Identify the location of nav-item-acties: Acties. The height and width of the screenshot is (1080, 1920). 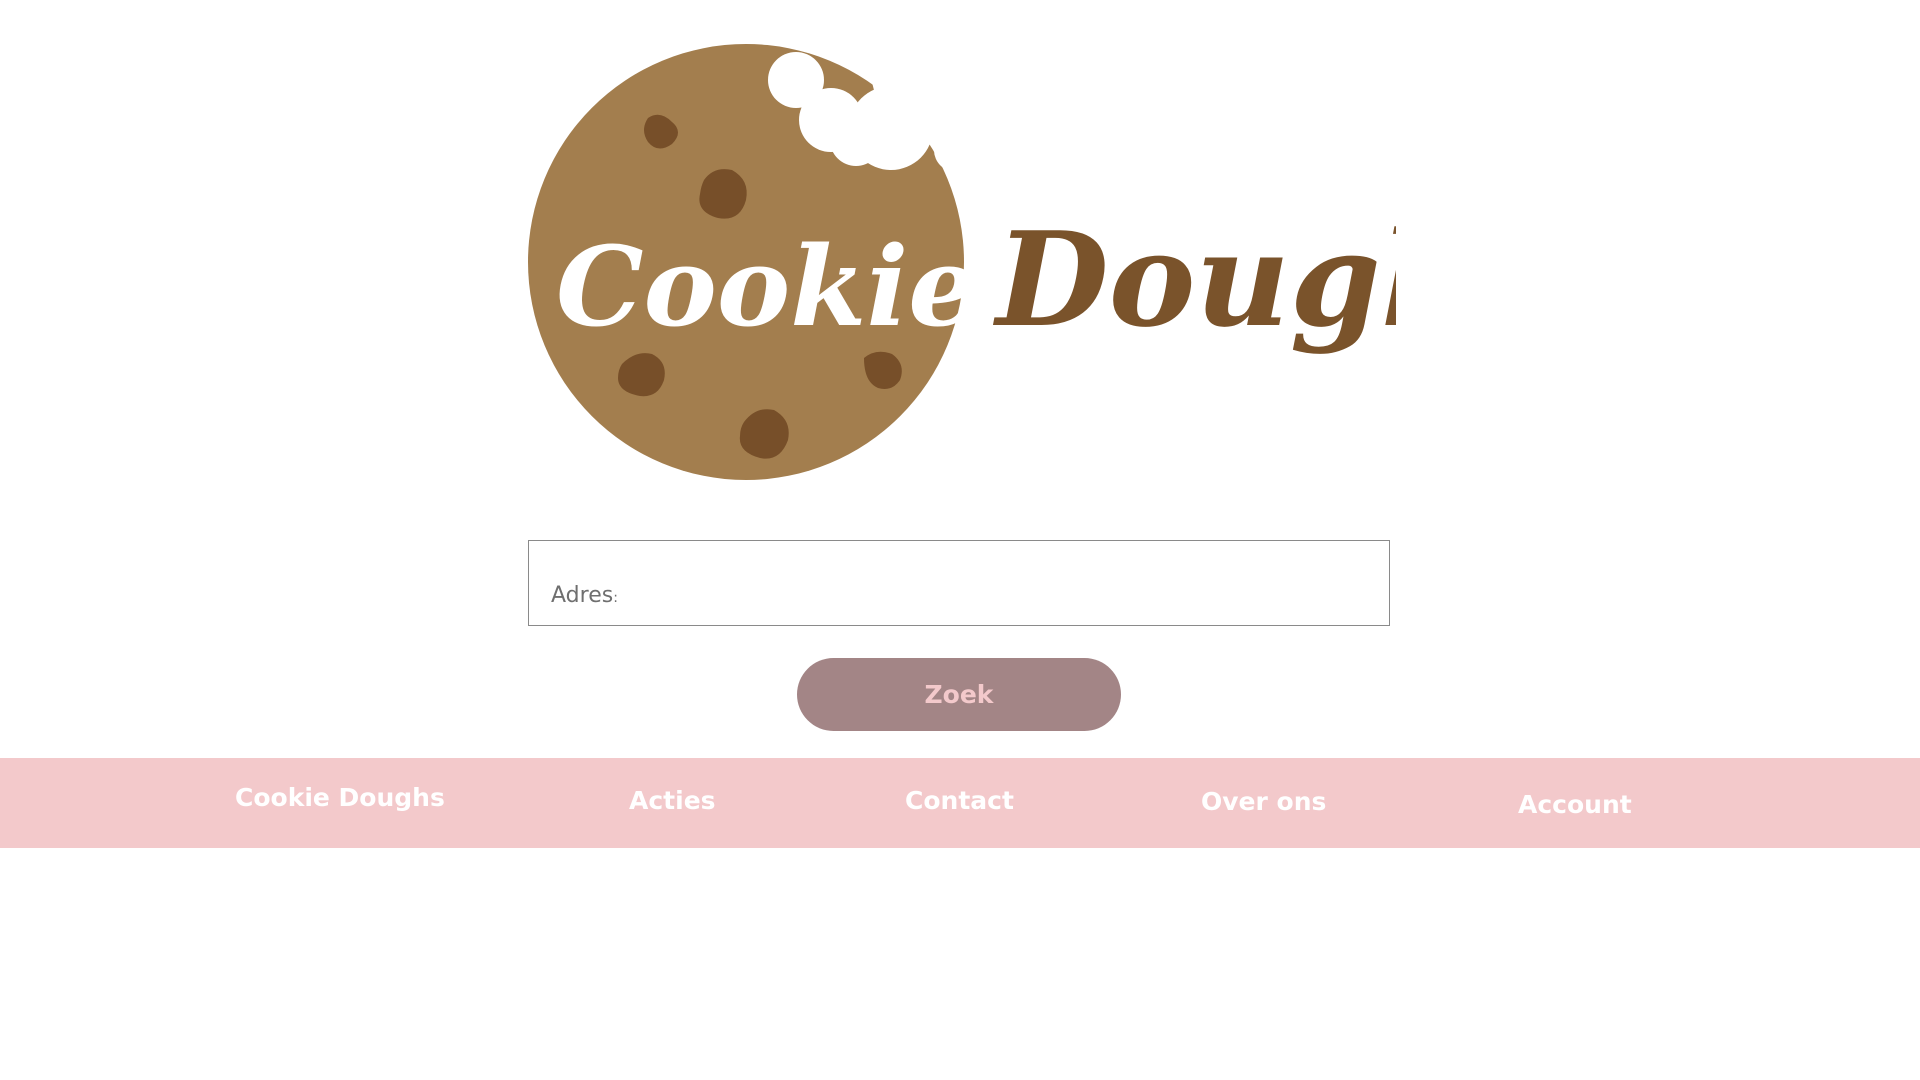
(672, 803).